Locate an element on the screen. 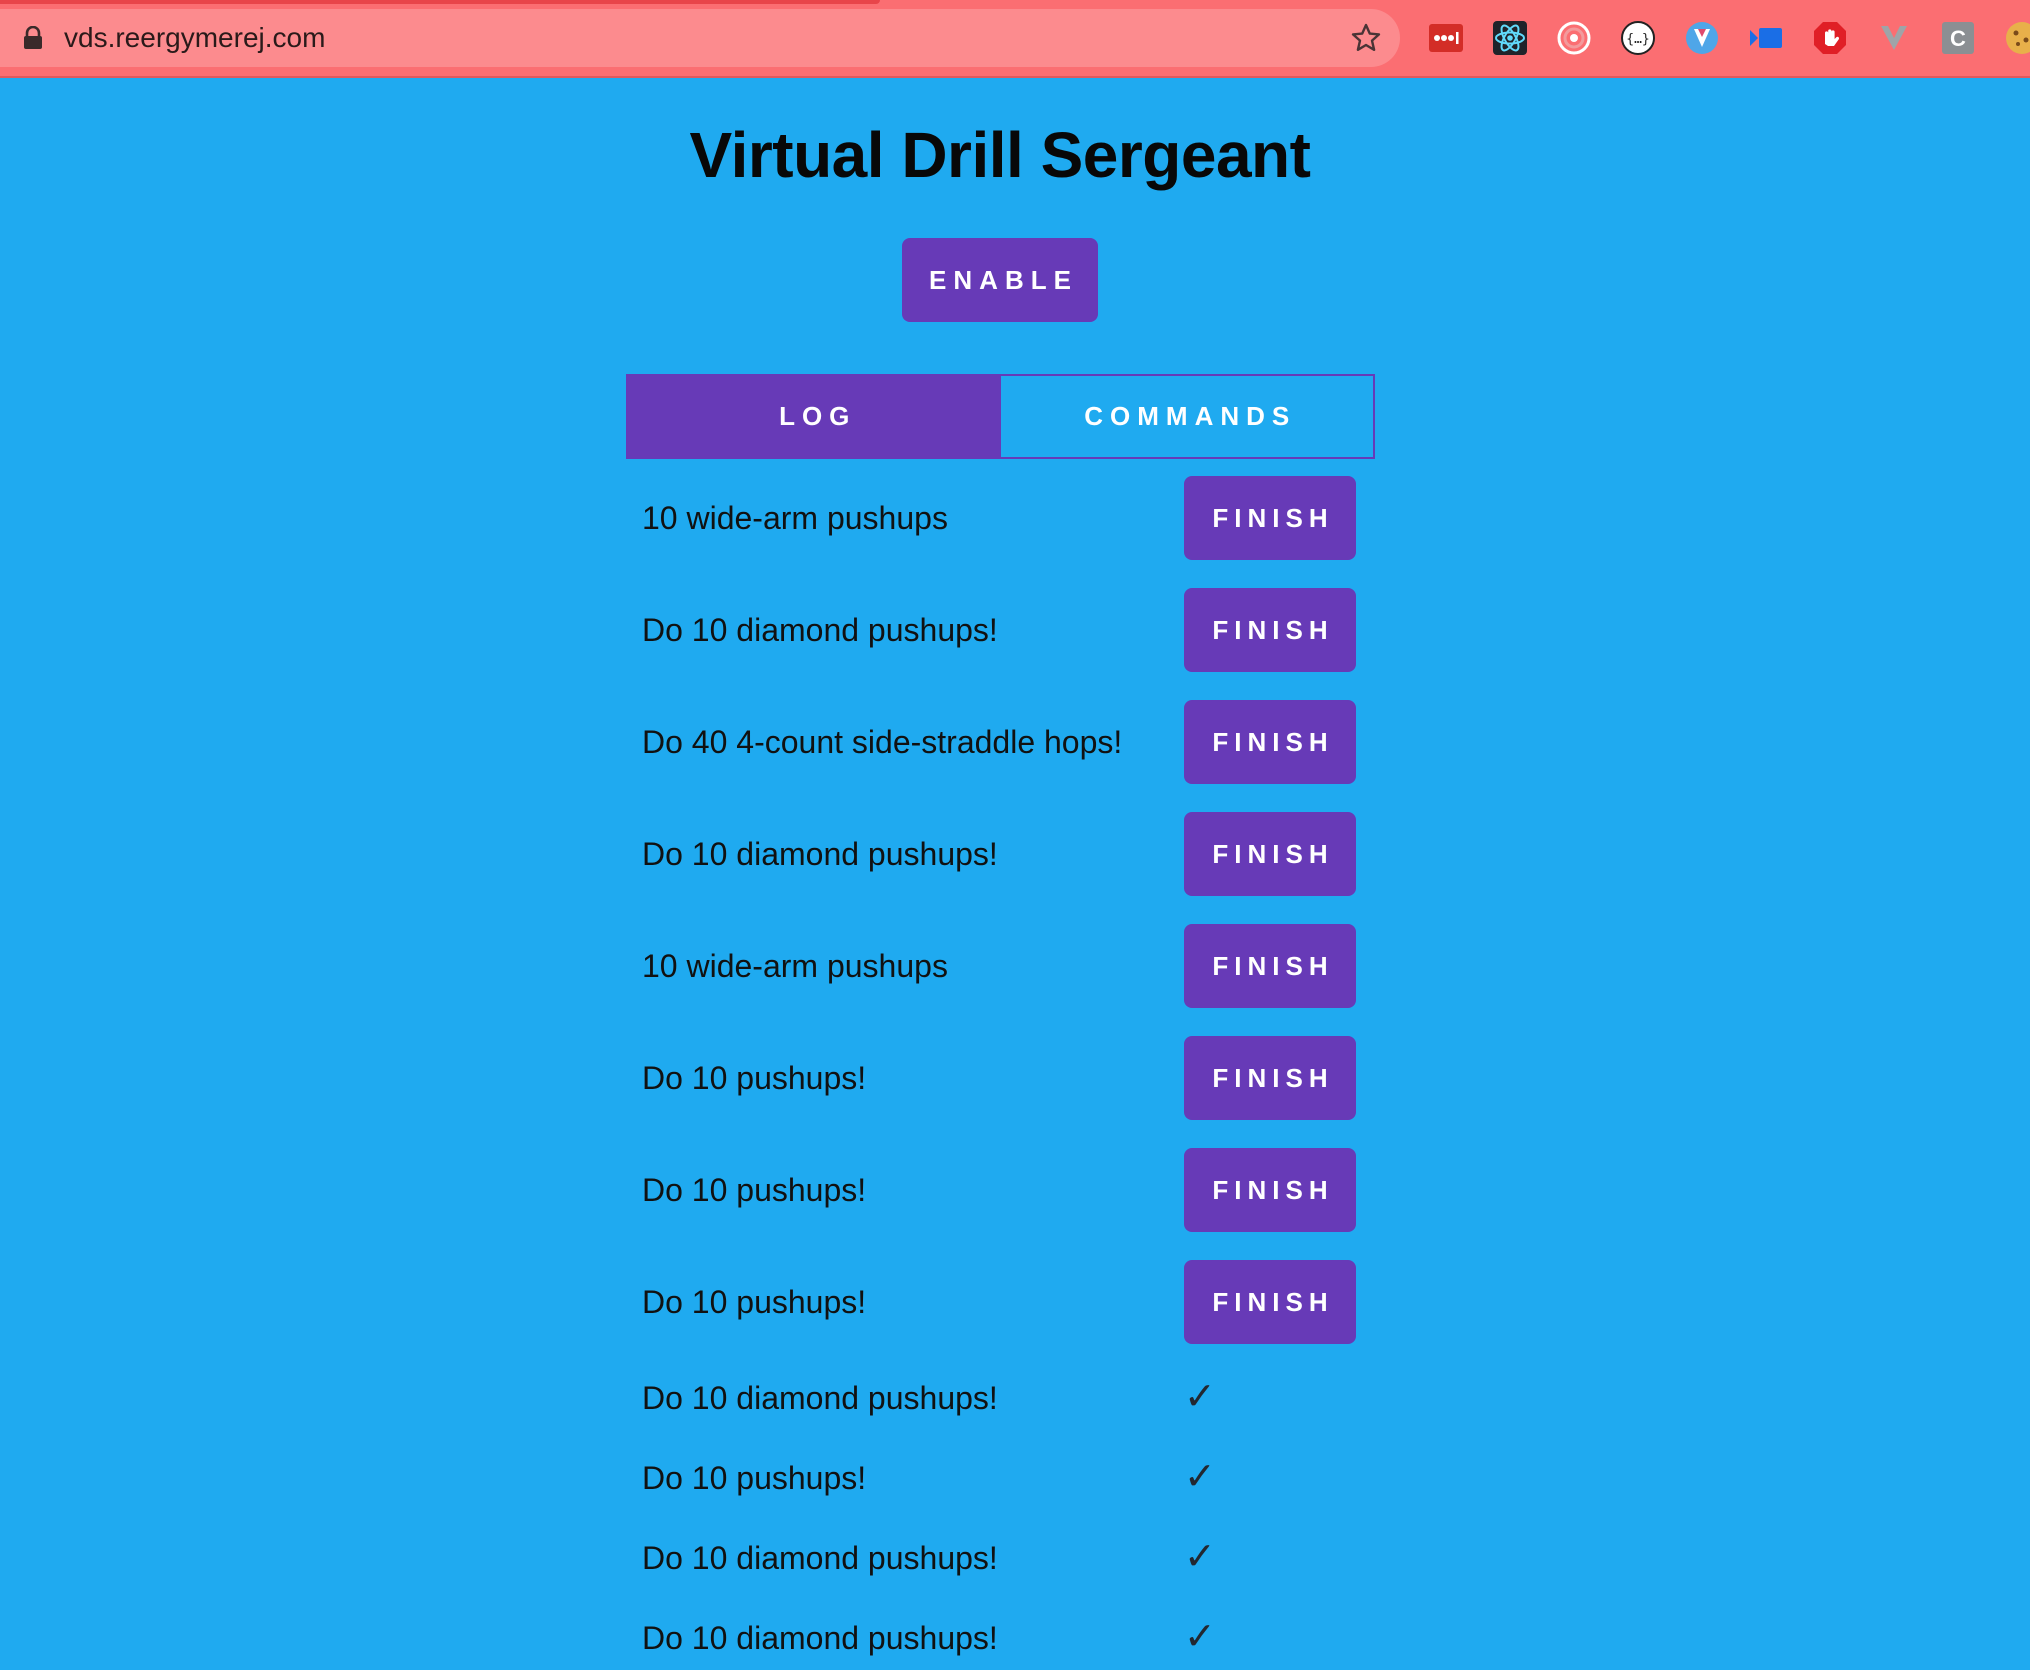 Image resolution: width=2030 pixels, height=1670 pixels. log-item: Do 40 4-count side-straddle hops! FINISH is located at coordinates (1000, 742).